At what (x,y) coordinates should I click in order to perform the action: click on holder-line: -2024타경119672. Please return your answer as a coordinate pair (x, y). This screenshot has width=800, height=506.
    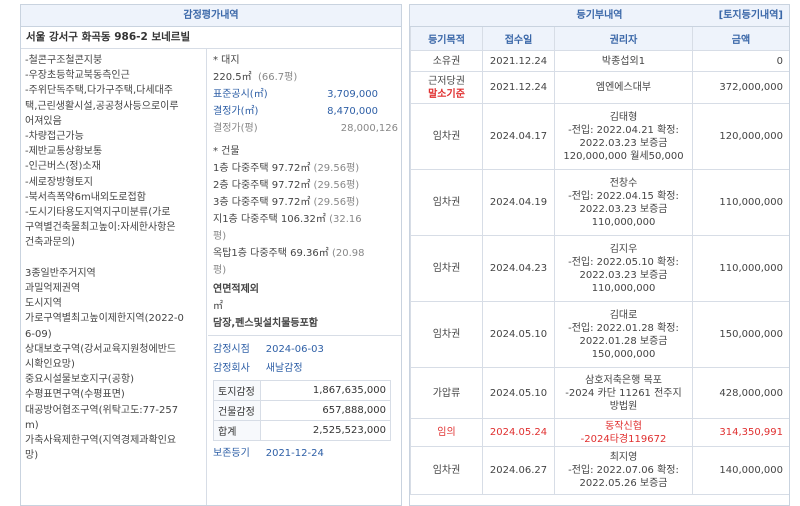
    Looking at the image, I should click on (623, 439).